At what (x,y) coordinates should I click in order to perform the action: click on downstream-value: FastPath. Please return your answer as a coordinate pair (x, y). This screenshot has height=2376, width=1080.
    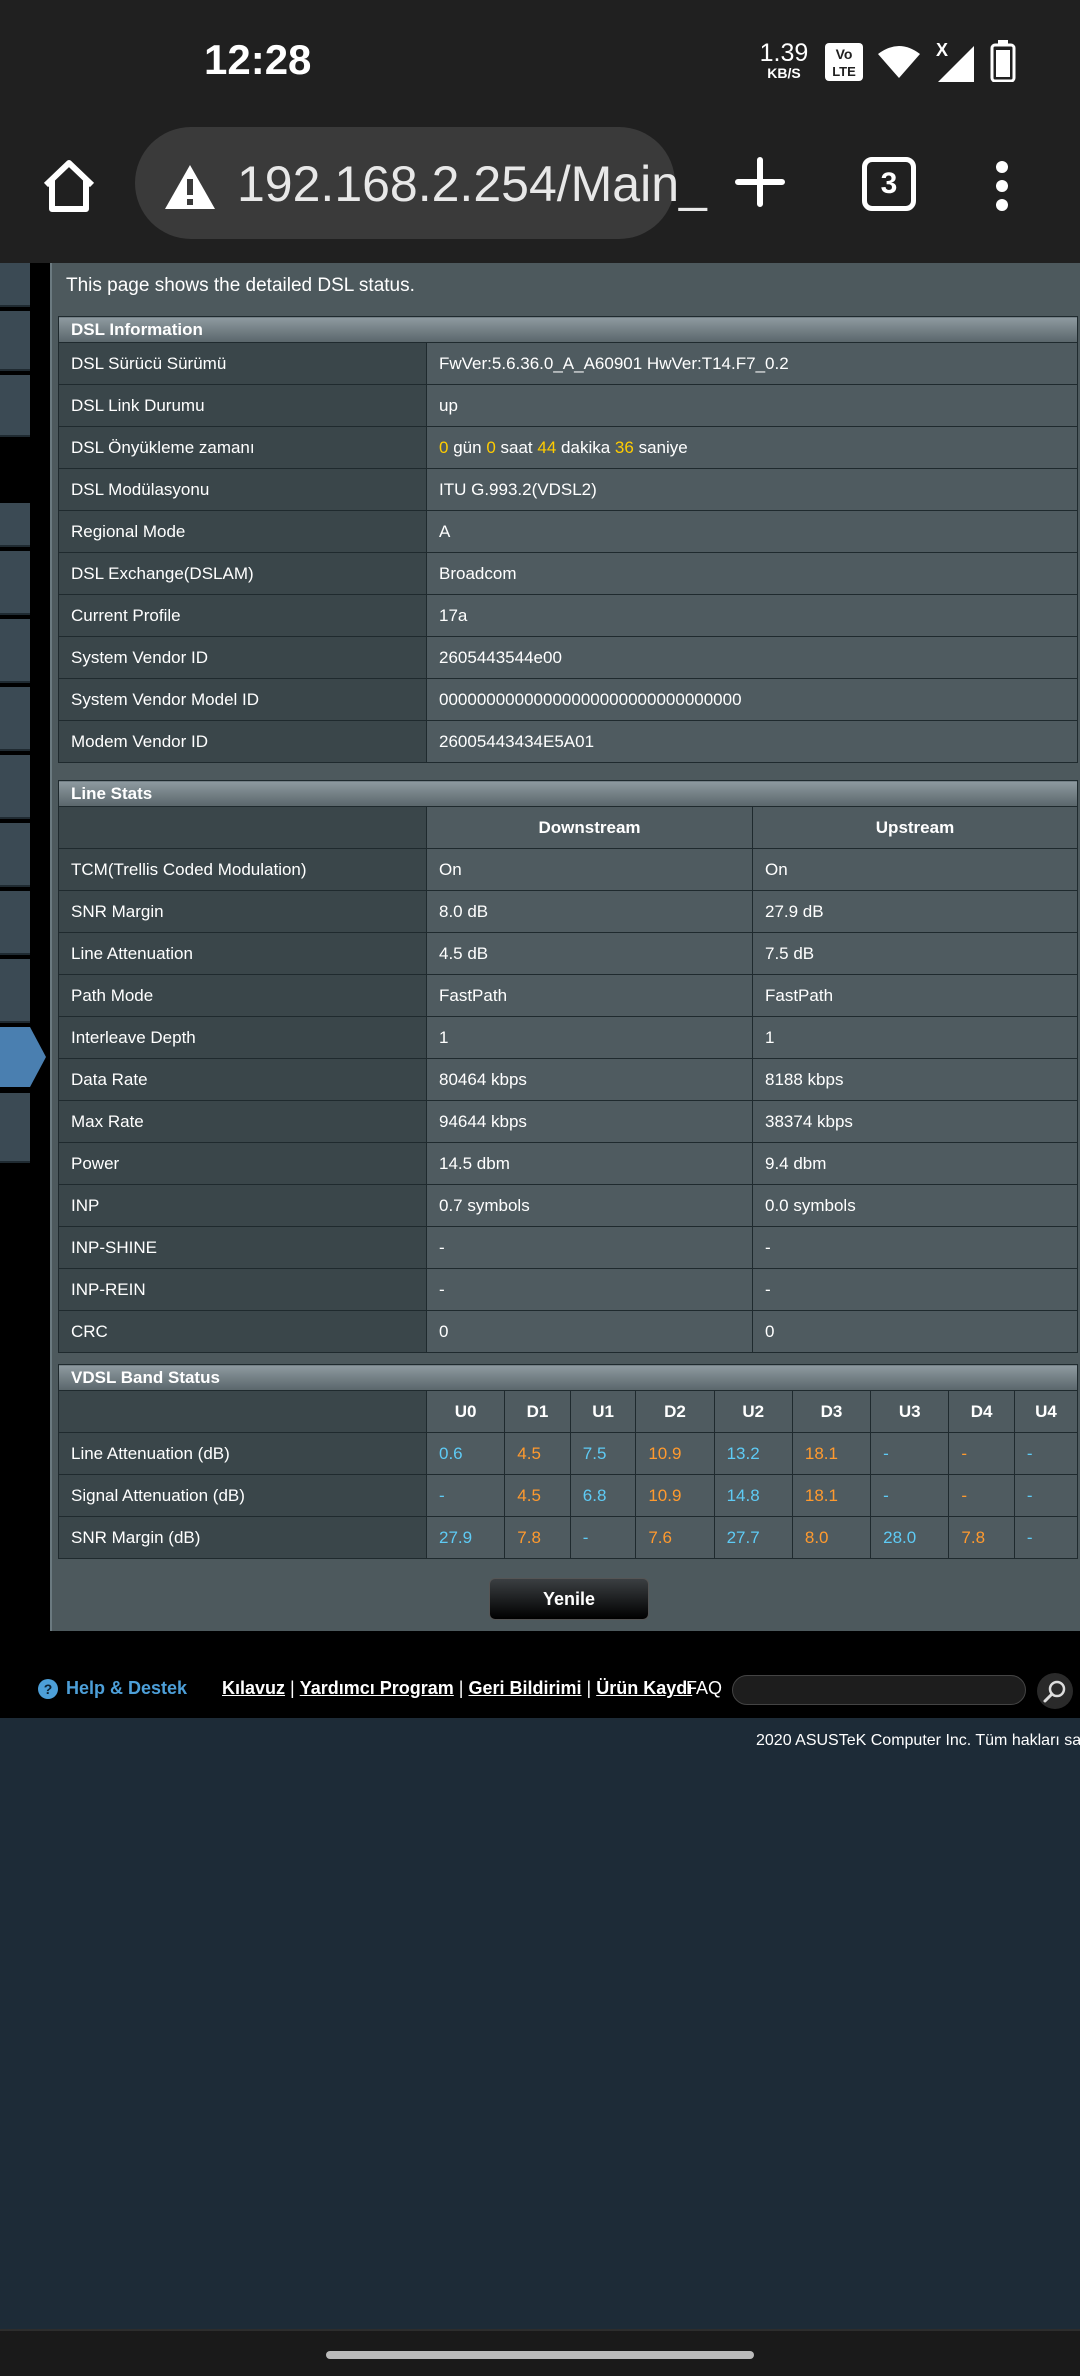
    Looking at the image, I should click on (589, 995).